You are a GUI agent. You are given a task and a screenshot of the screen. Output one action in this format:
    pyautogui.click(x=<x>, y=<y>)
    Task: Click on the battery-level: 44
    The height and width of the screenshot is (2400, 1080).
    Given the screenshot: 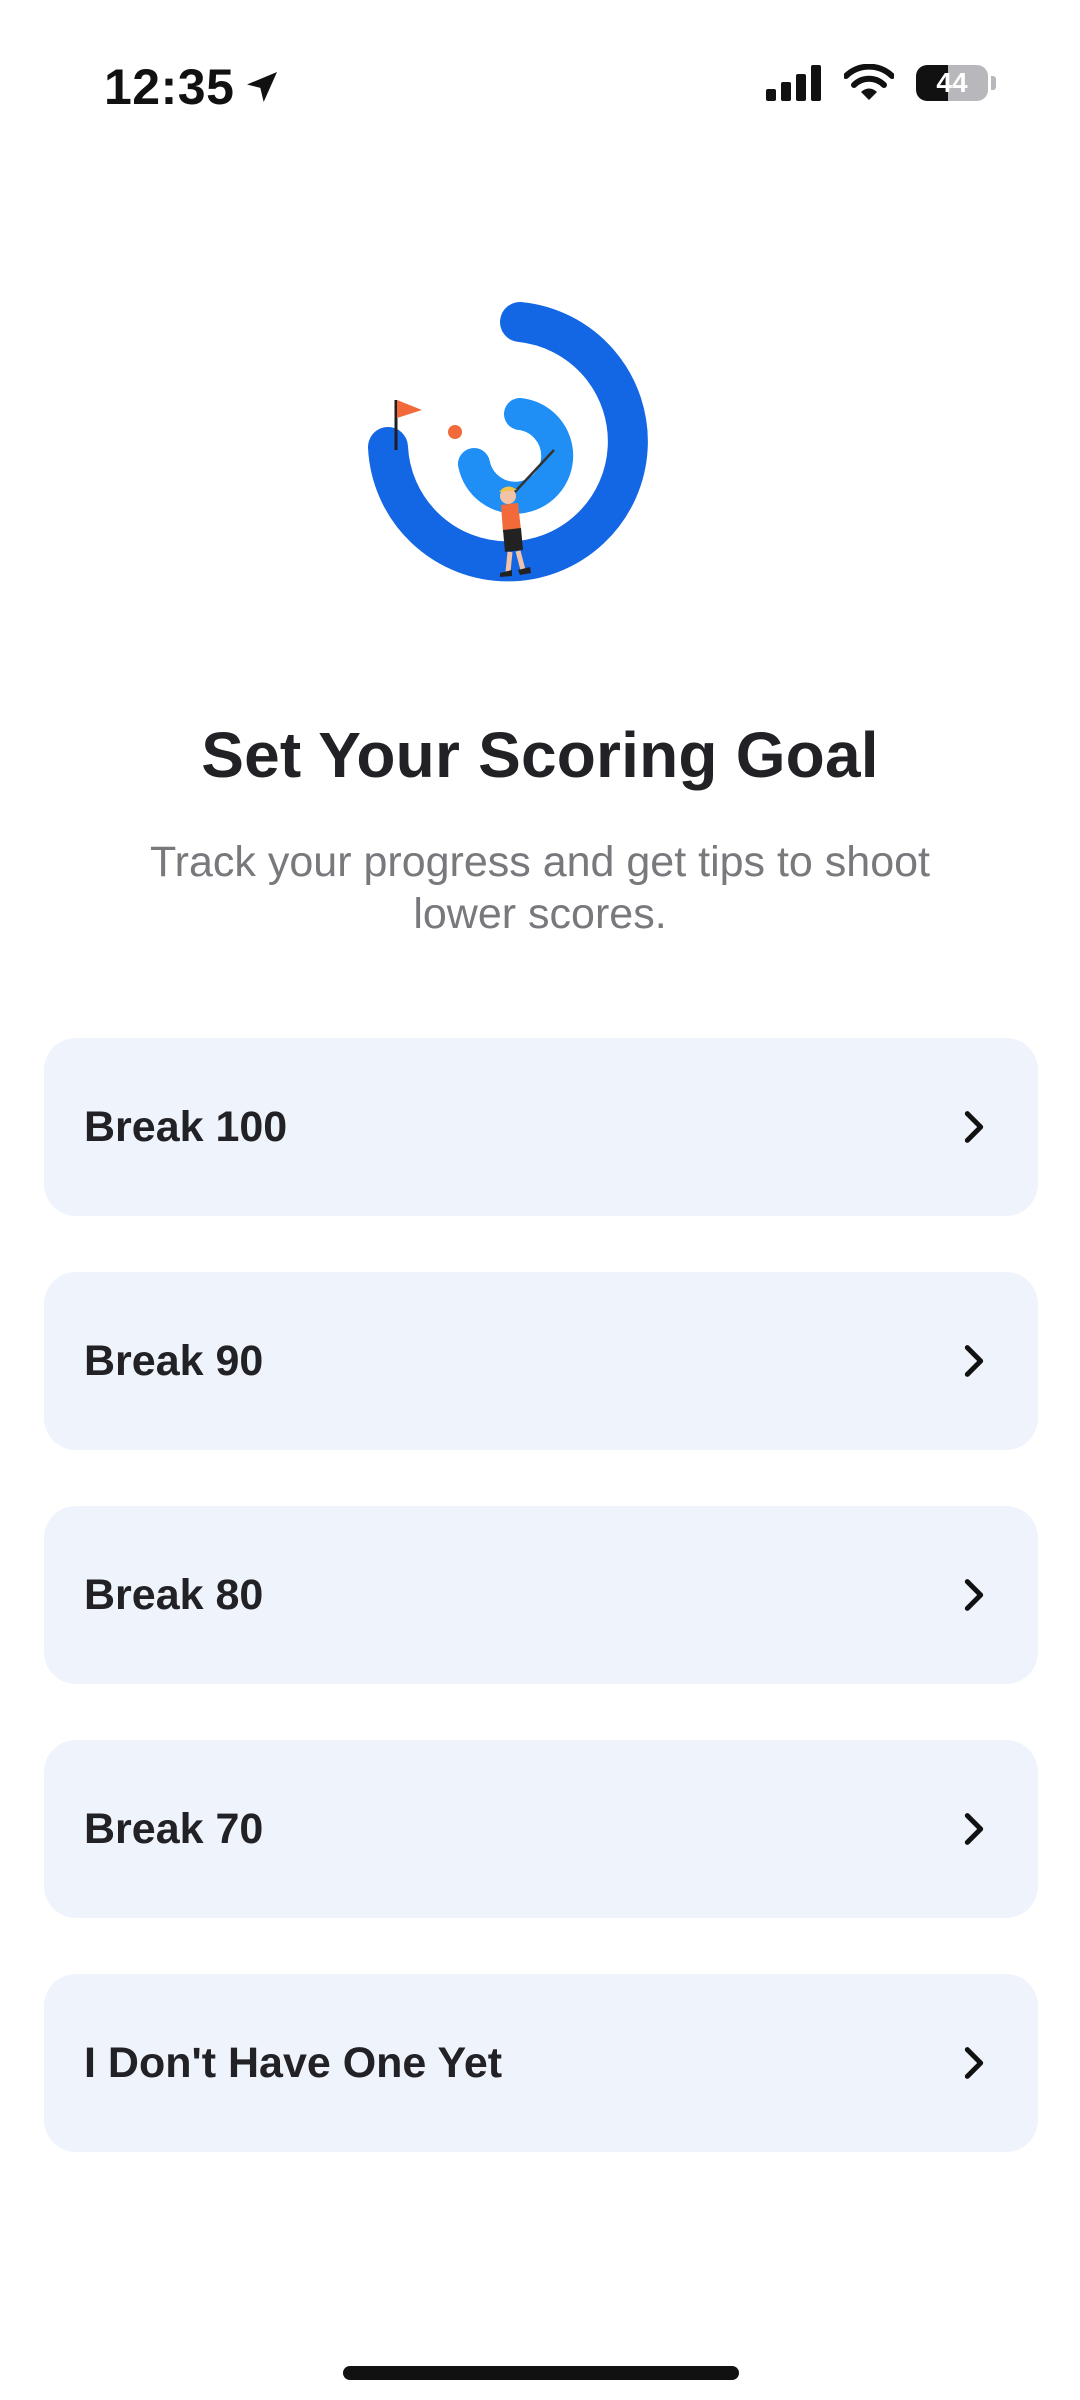 What is the action you would take?
    pyautogui.click(x=952, y=82)
    